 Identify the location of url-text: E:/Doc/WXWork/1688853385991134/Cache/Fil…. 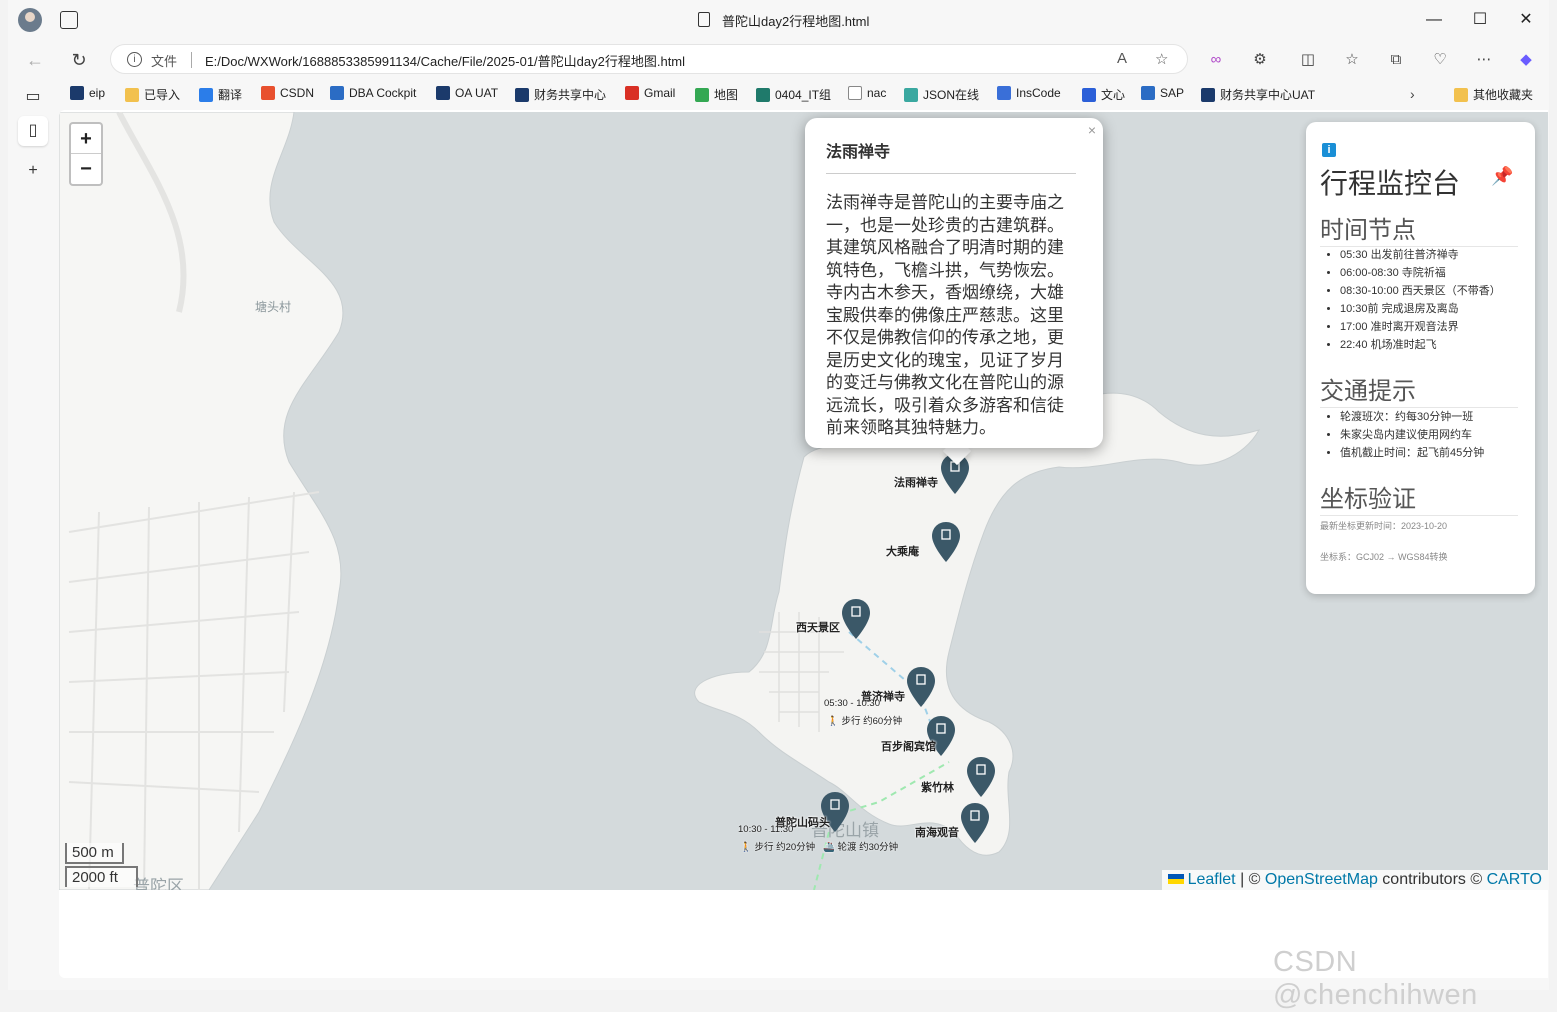
(445, 60).